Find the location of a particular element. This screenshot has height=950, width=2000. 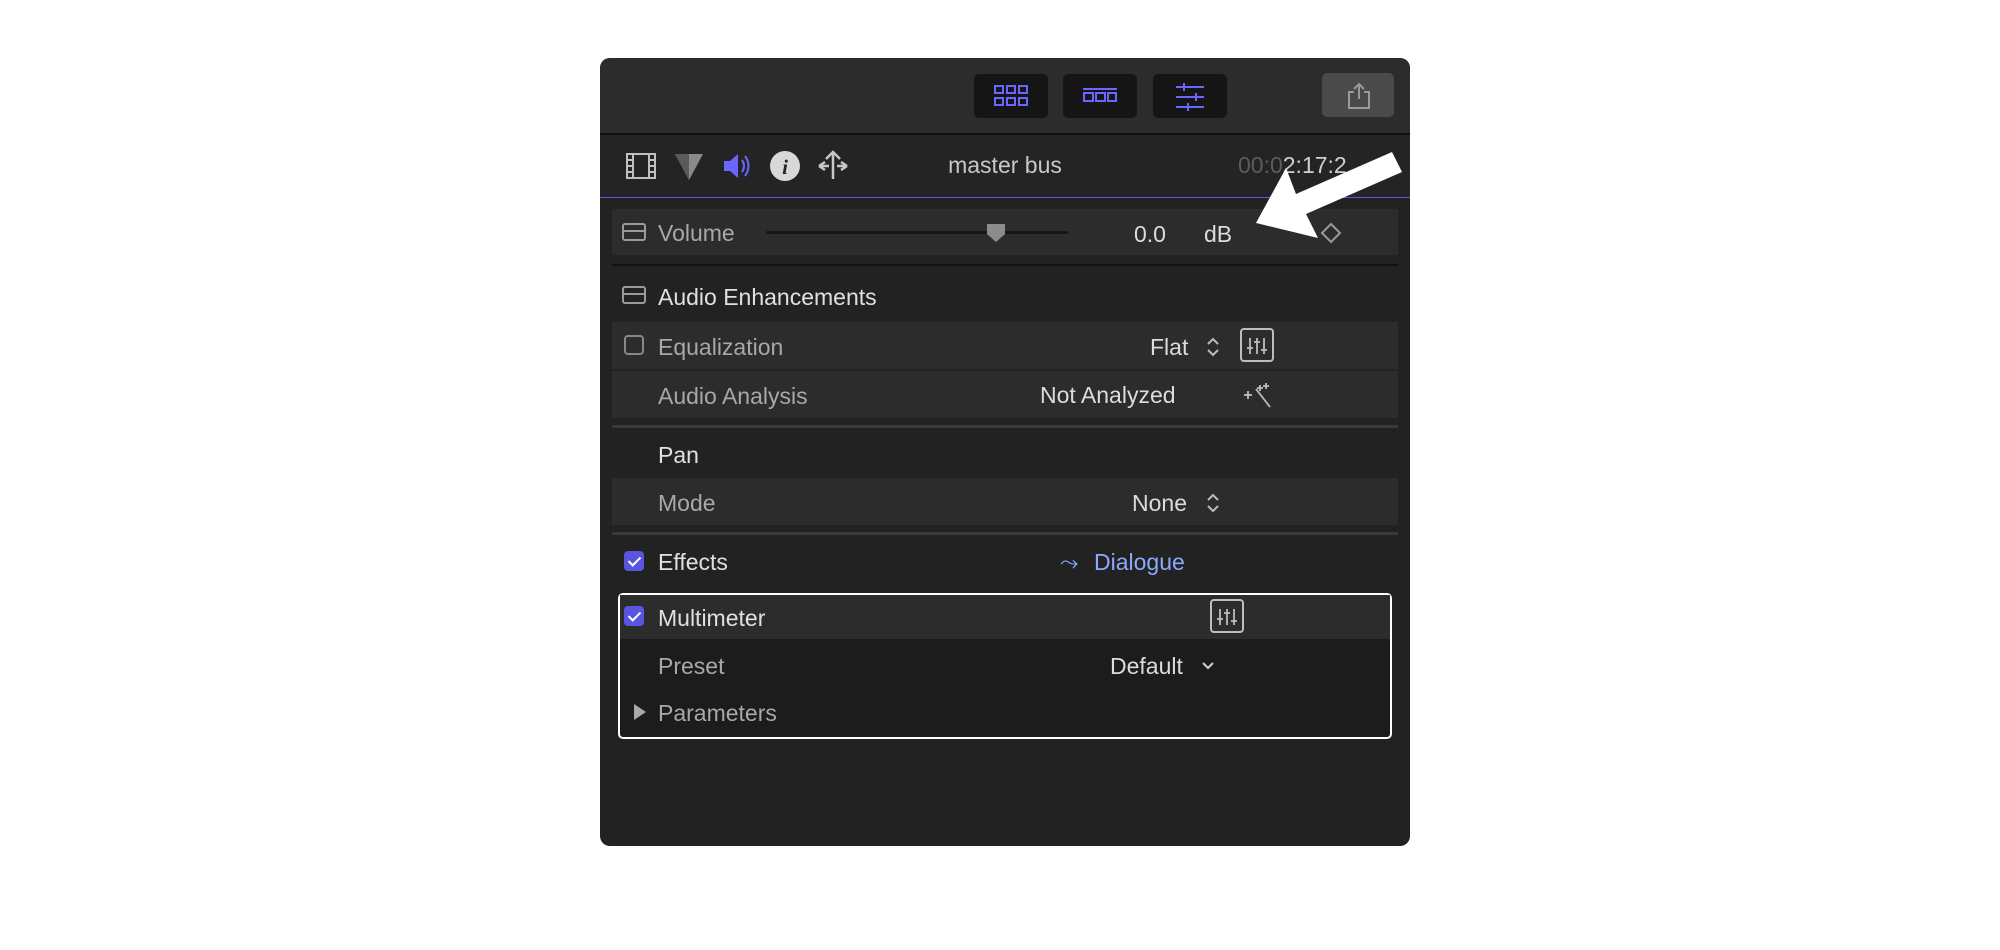

magic-wand-icon is located at coordinates (1260, 395).